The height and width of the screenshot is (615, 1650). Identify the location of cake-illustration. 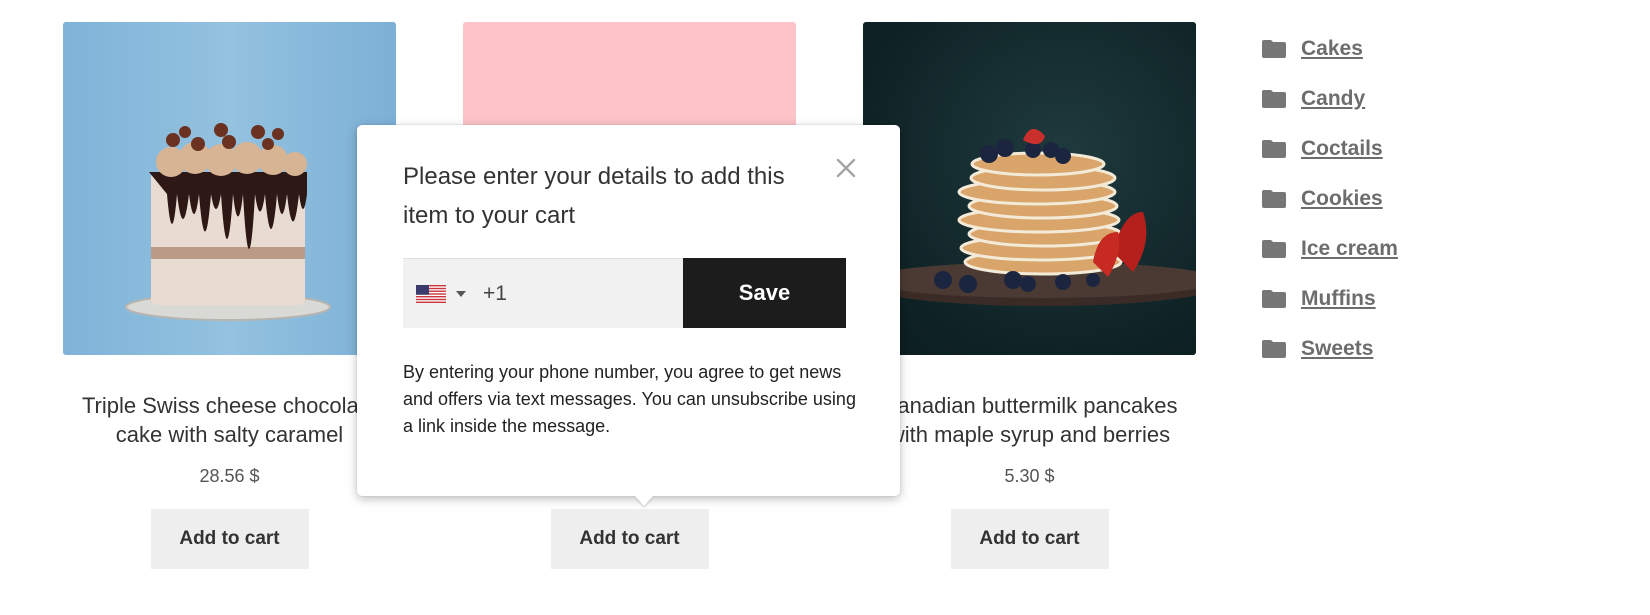
(228, 222).